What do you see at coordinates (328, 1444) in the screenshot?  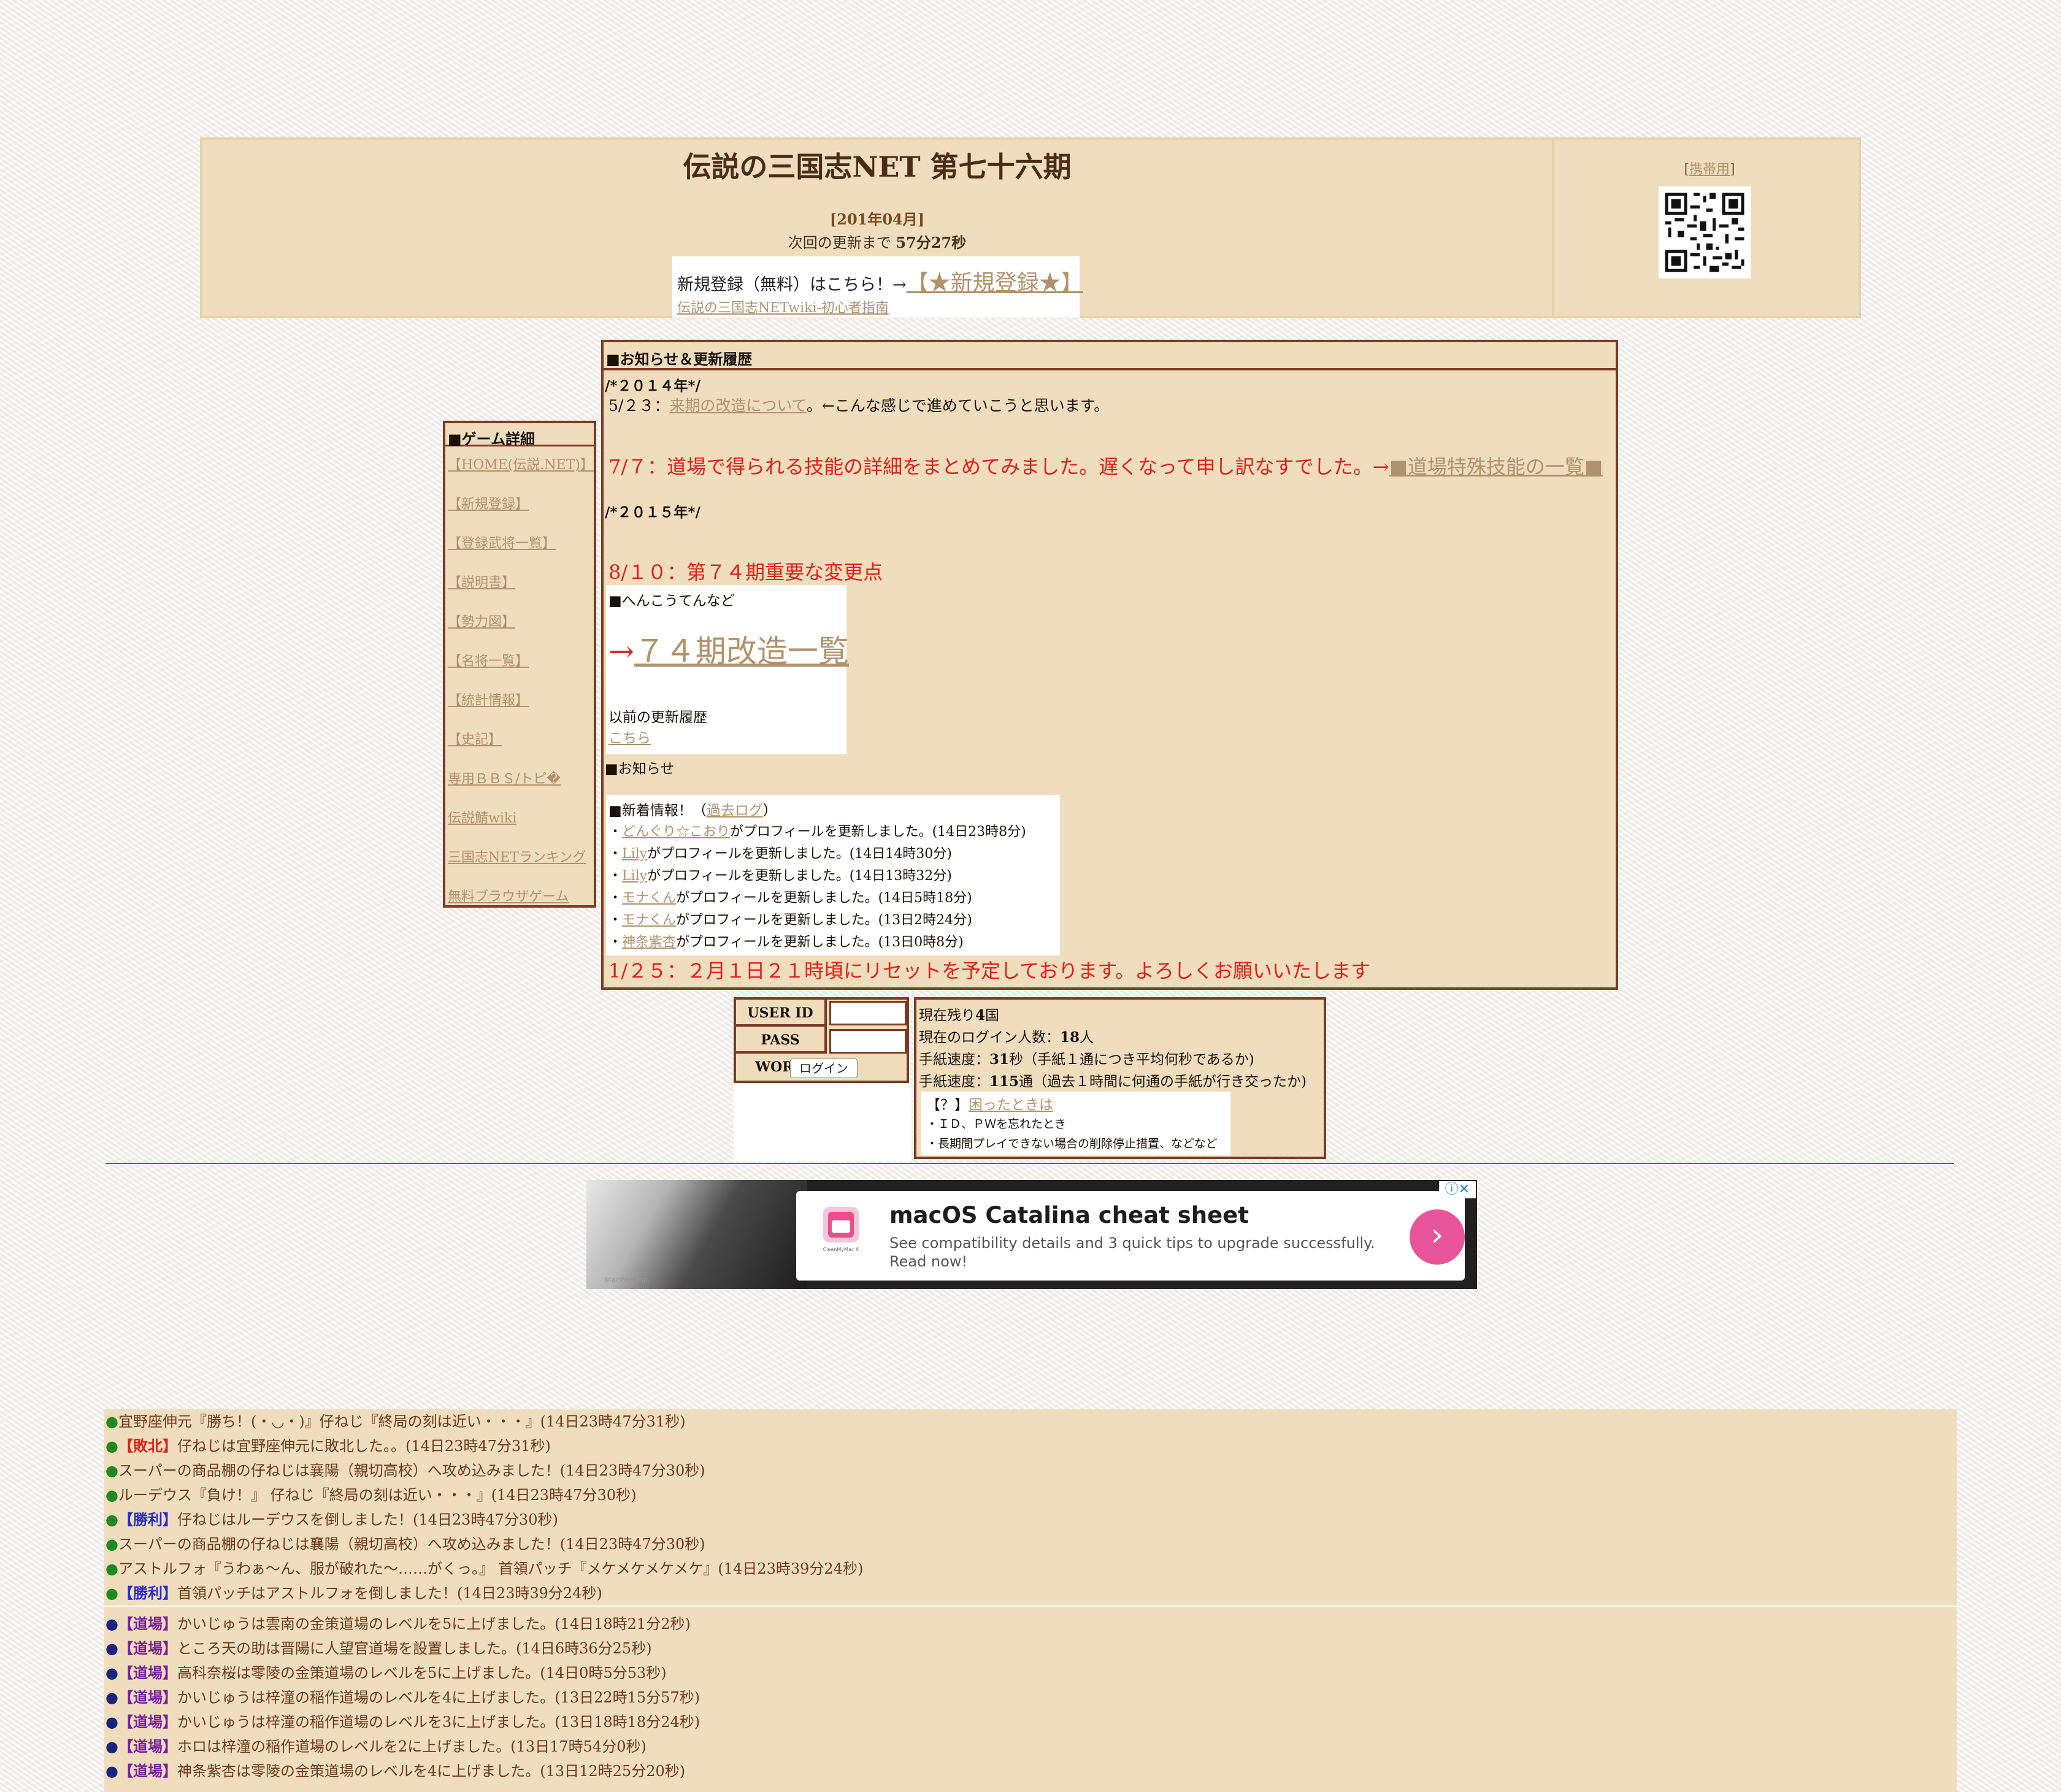 I see `log-entry: ●【敗北】仔ねじは宜野座伸元に敗北した。。(14日23時47分31秒)` at bounding box center [328, 1444].